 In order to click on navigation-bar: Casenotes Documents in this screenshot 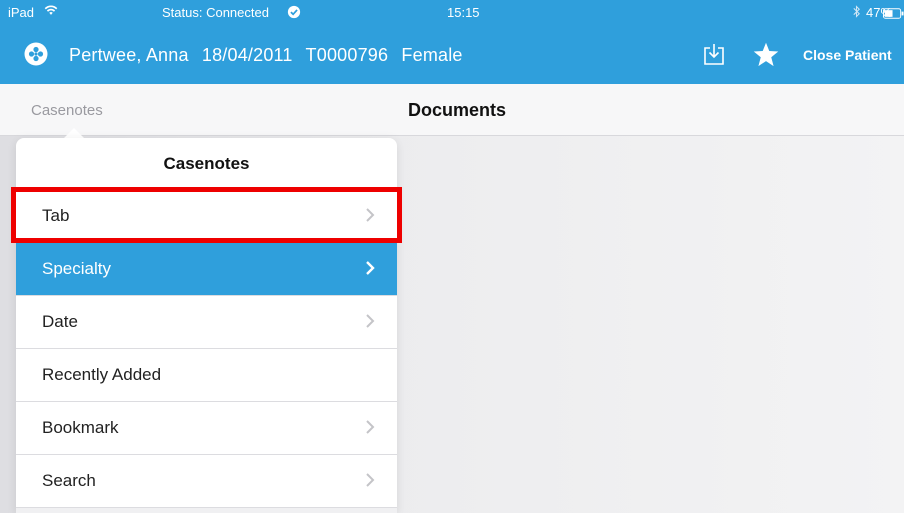, I will do `click(452, 110)`.